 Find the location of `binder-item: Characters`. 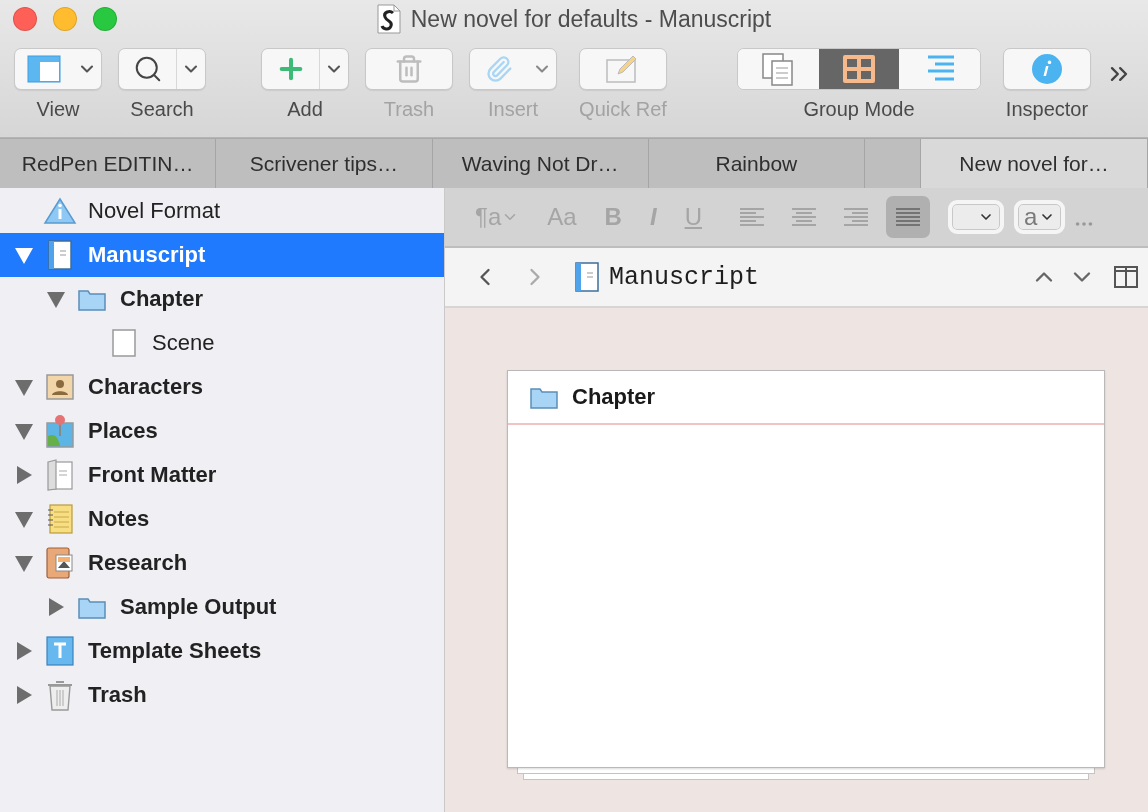

binder-item: Characters is located at coordinates (222, 387).